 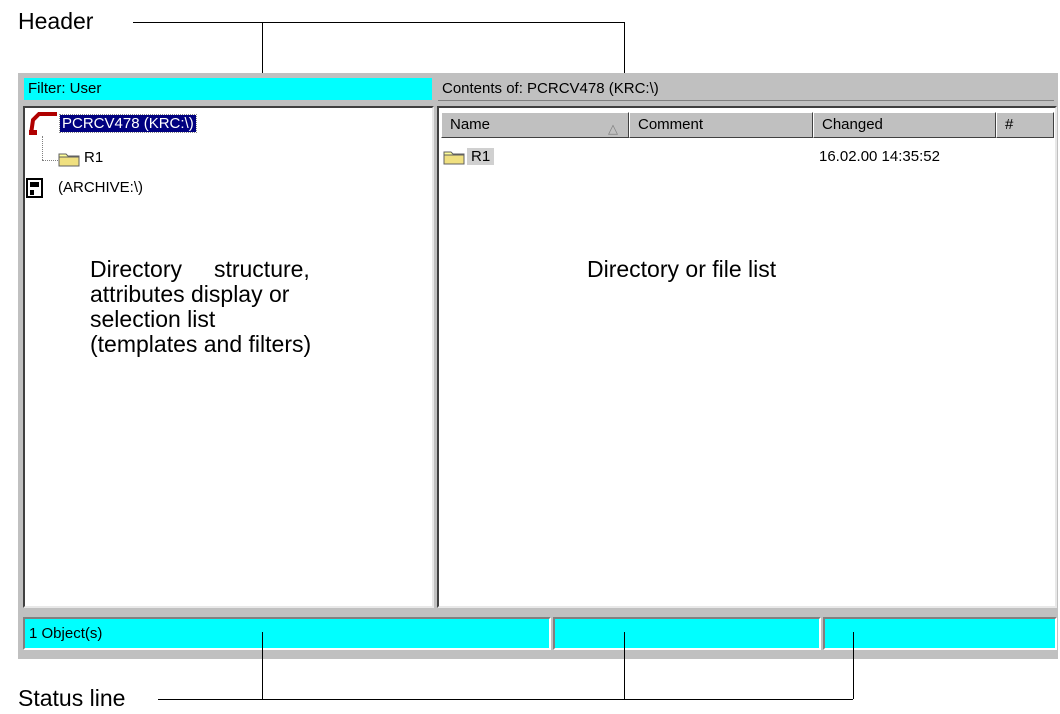 I want to click on callout-status-line: Status line, so click(x=72, y=698).